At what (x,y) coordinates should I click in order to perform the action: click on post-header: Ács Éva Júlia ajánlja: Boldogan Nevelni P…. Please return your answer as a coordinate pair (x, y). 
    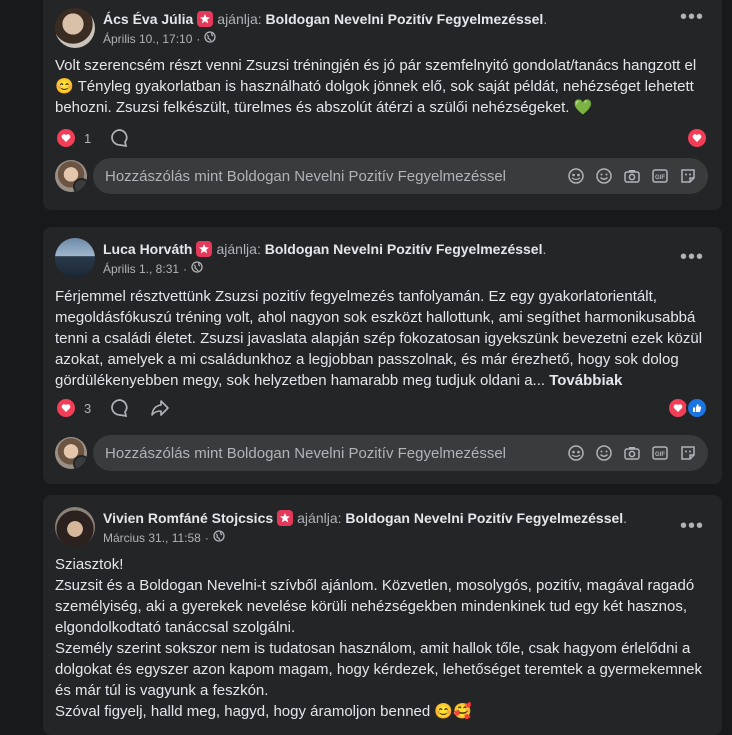
    Looking at the image, I should click on (301, 28).